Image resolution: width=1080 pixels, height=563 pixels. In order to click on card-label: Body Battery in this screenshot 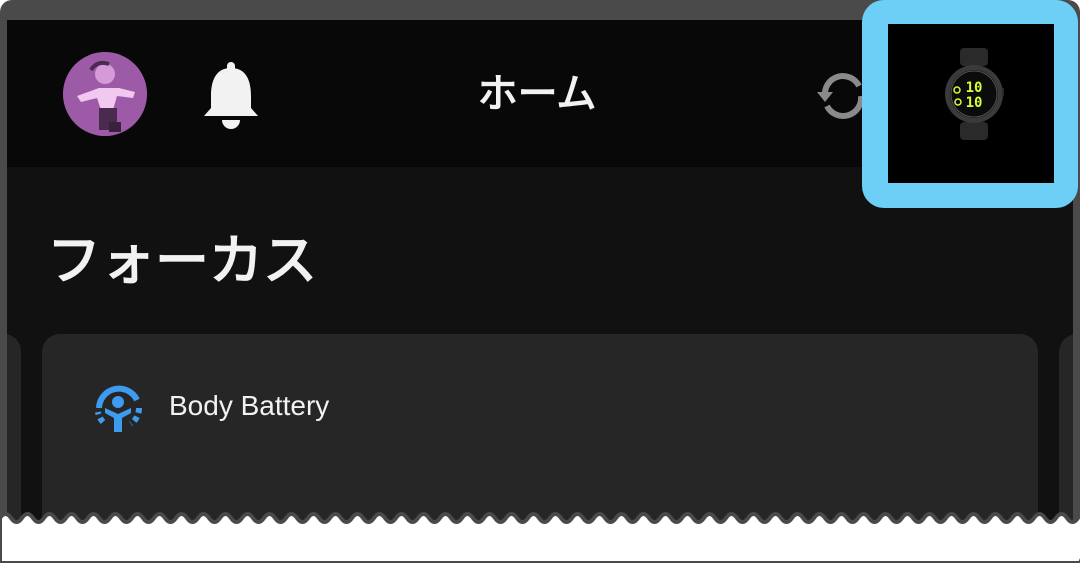, I will do `click(249, 405)`.